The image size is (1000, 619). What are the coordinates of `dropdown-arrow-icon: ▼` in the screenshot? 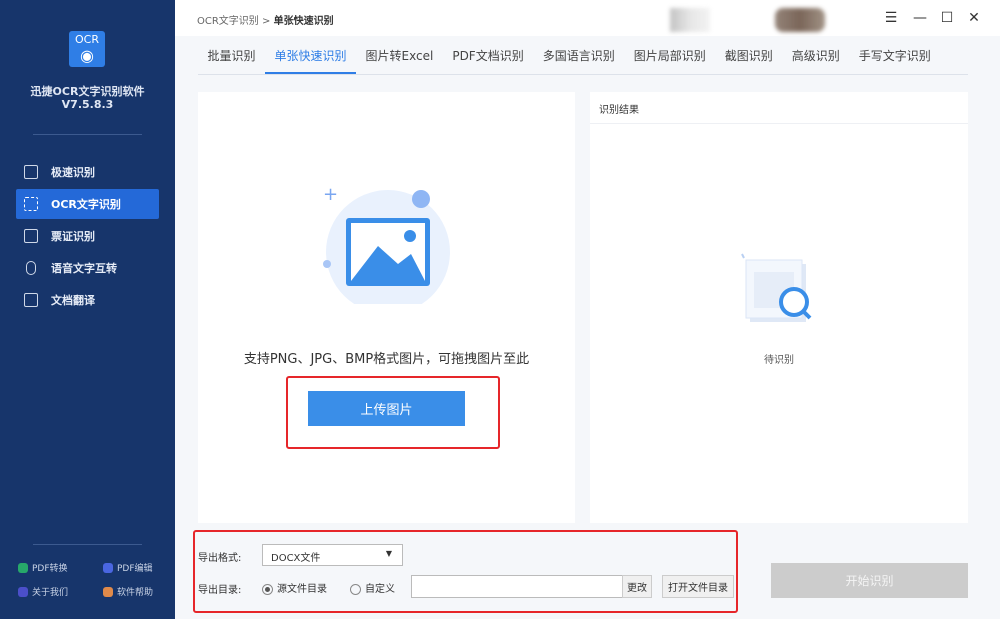 It's located at (388, 553).